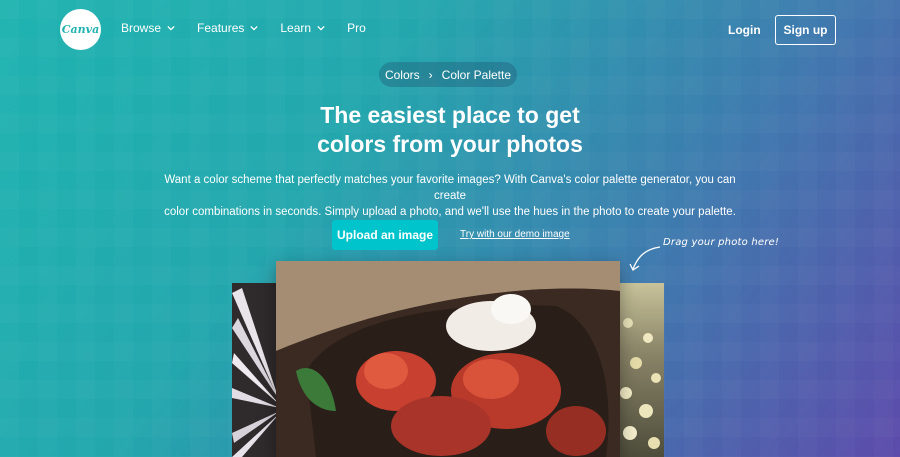 This screenshot has height=457, width=900. I want to click on nav-learn: Learn, so click(302, 28).